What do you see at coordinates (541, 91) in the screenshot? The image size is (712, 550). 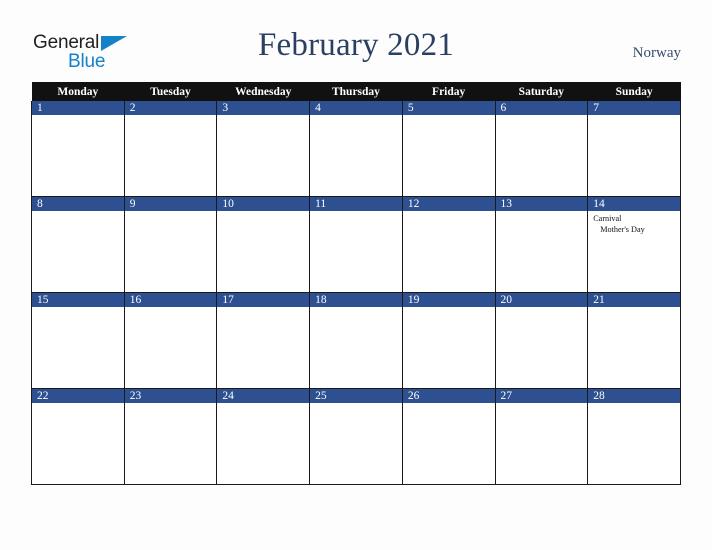 I see `weekday-header-saturday: Saturday` at bounding box center [541, 91].